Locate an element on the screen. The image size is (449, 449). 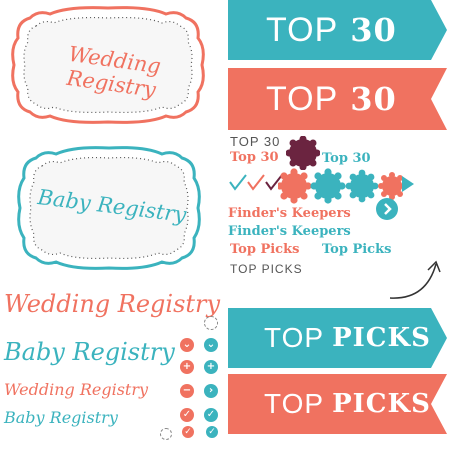
baby-registry-frame: Baby Registry is located at coordinates (109, 208).